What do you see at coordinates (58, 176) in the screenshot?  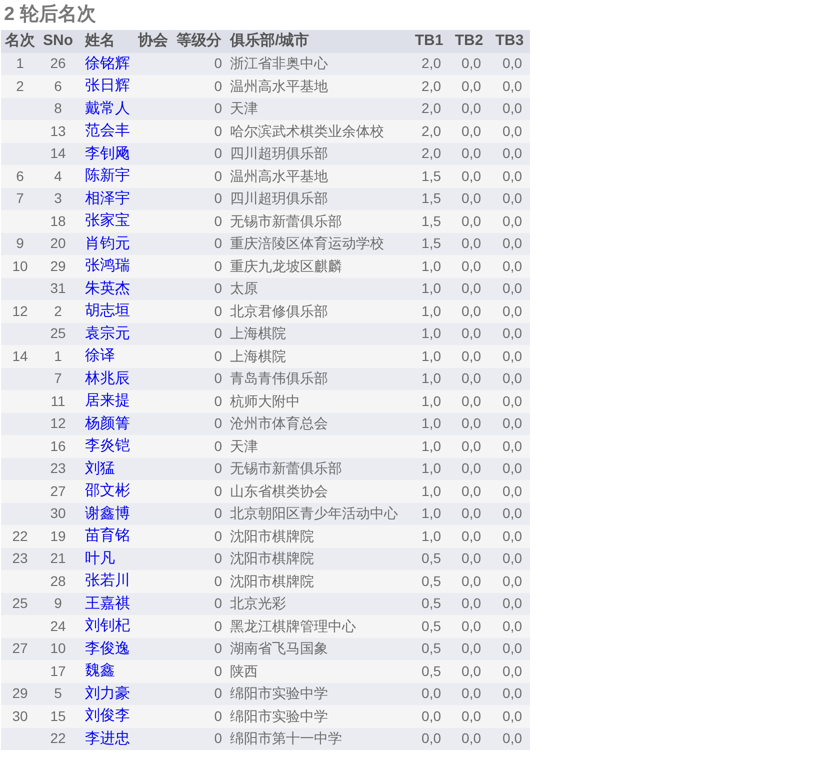 I see `table-cell-text: 4` at bounding box center [58, 176].